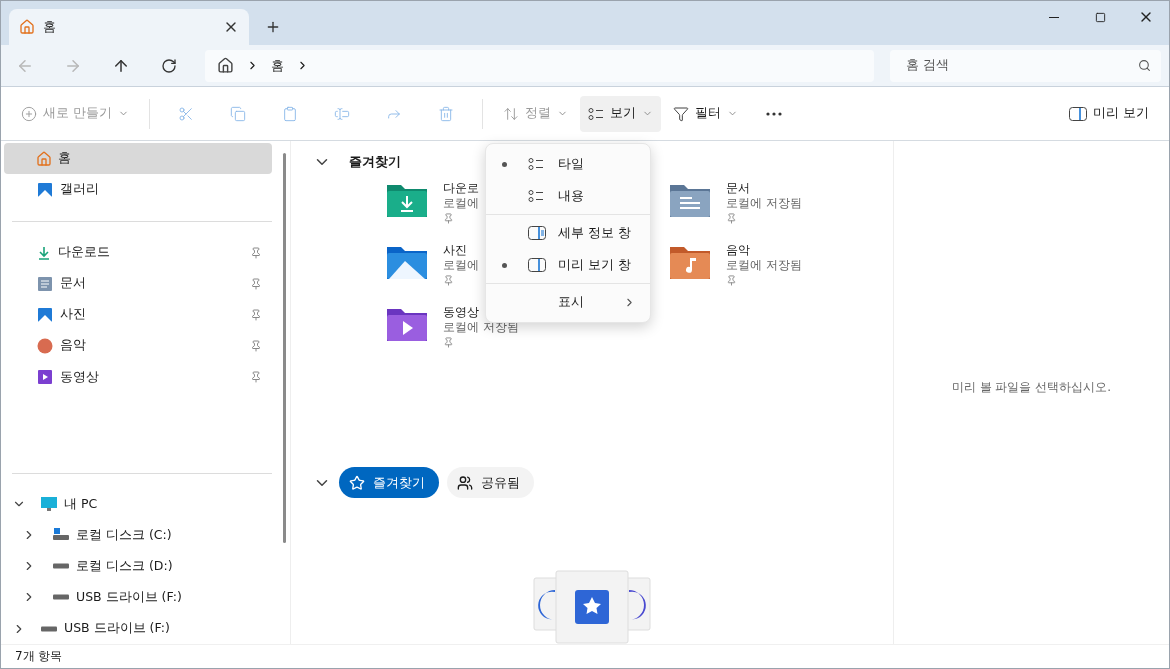  What do you see at coordinates (568, 233) in the screenshot?
I see `menu-item: 세부 정보 창` at bounding box center [568, 233].